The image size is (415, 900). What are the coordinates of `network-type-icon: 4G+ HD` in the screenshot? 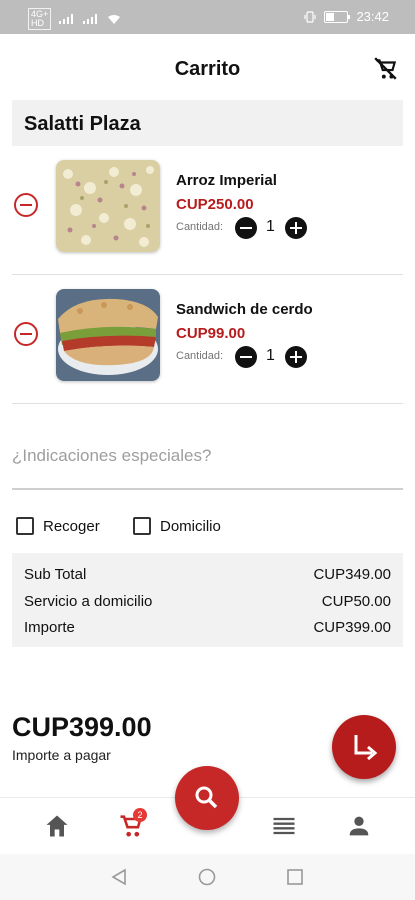 It's located at (40, 19).